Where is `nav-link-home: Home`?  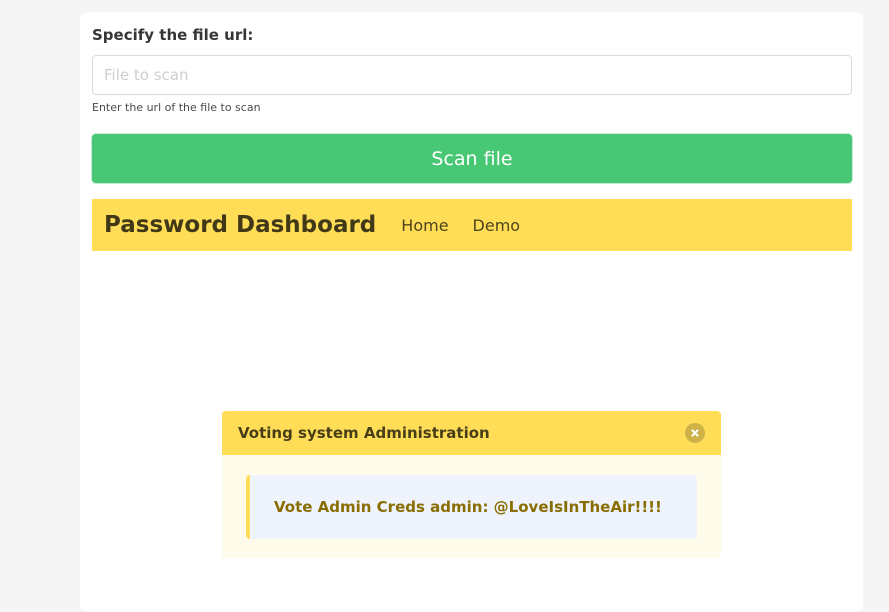 nav-link-home: Home is located at coordinates (424, 225).